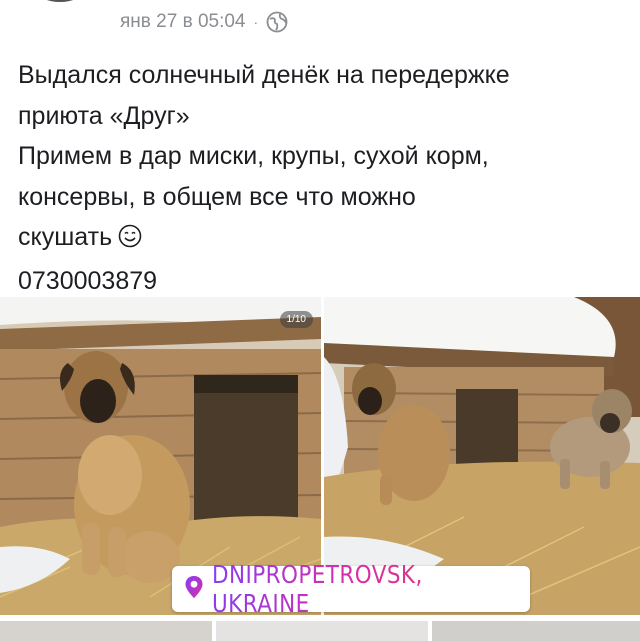 Image resolution: width=640 pixels, height=641 pixels. Describe the element at coordinates (183, 22) in the screenshot. I see `post-timestamp: янв 27 в 05:04` at that location.